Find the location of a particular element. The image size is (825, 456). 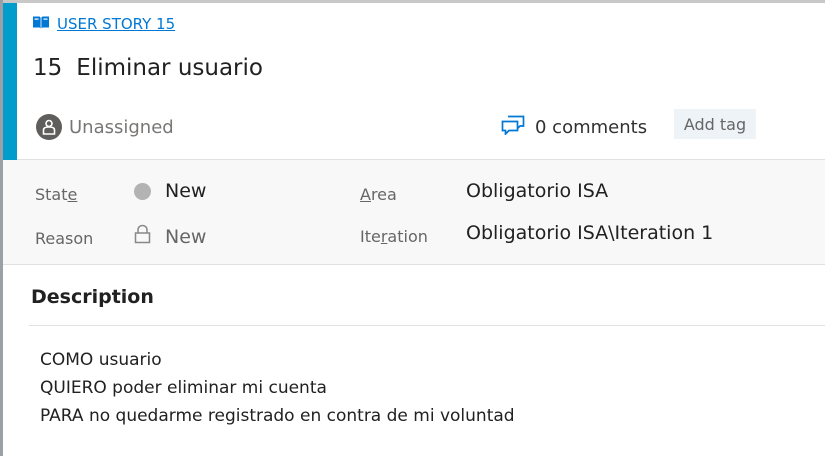

comments-count-label: 0 comments is located at coordinates (591, 127).